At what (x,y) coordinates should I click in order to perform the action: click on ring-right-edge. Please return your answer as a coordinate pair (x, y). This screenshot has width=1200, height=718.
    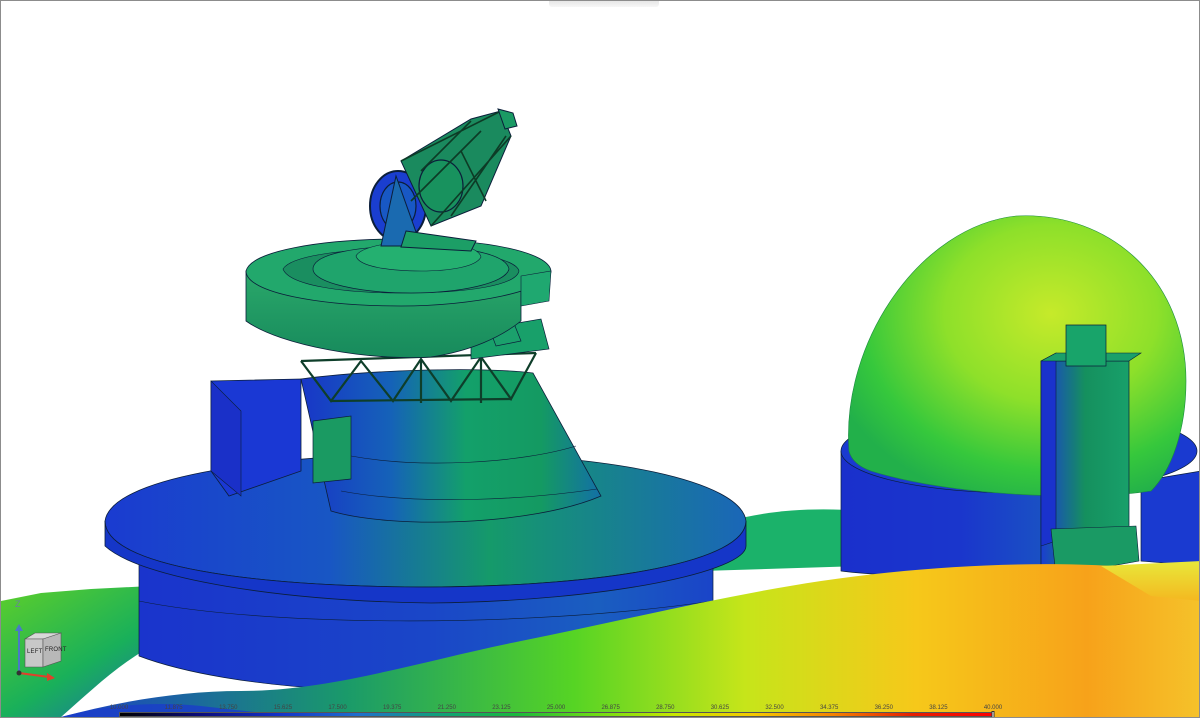
    Looking at the image, I should click on (536, 288).